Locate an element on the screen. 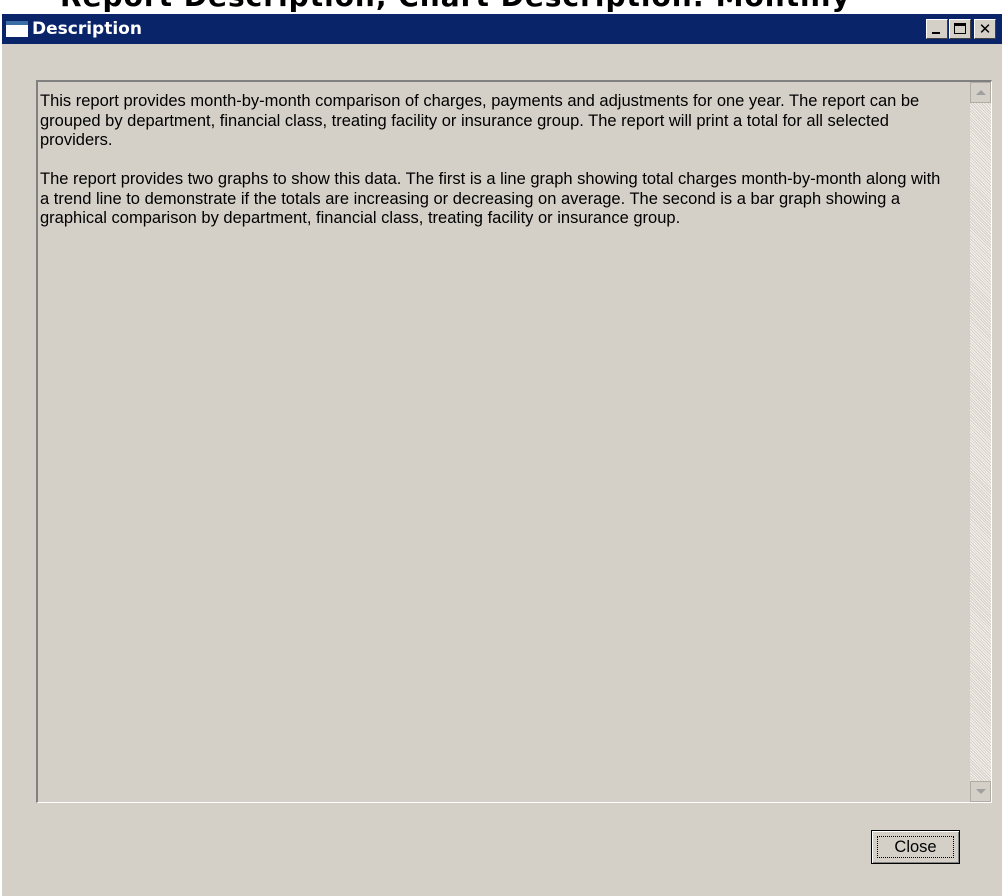  scroll-up-arrow-icon is located at coordinates (981, 92).